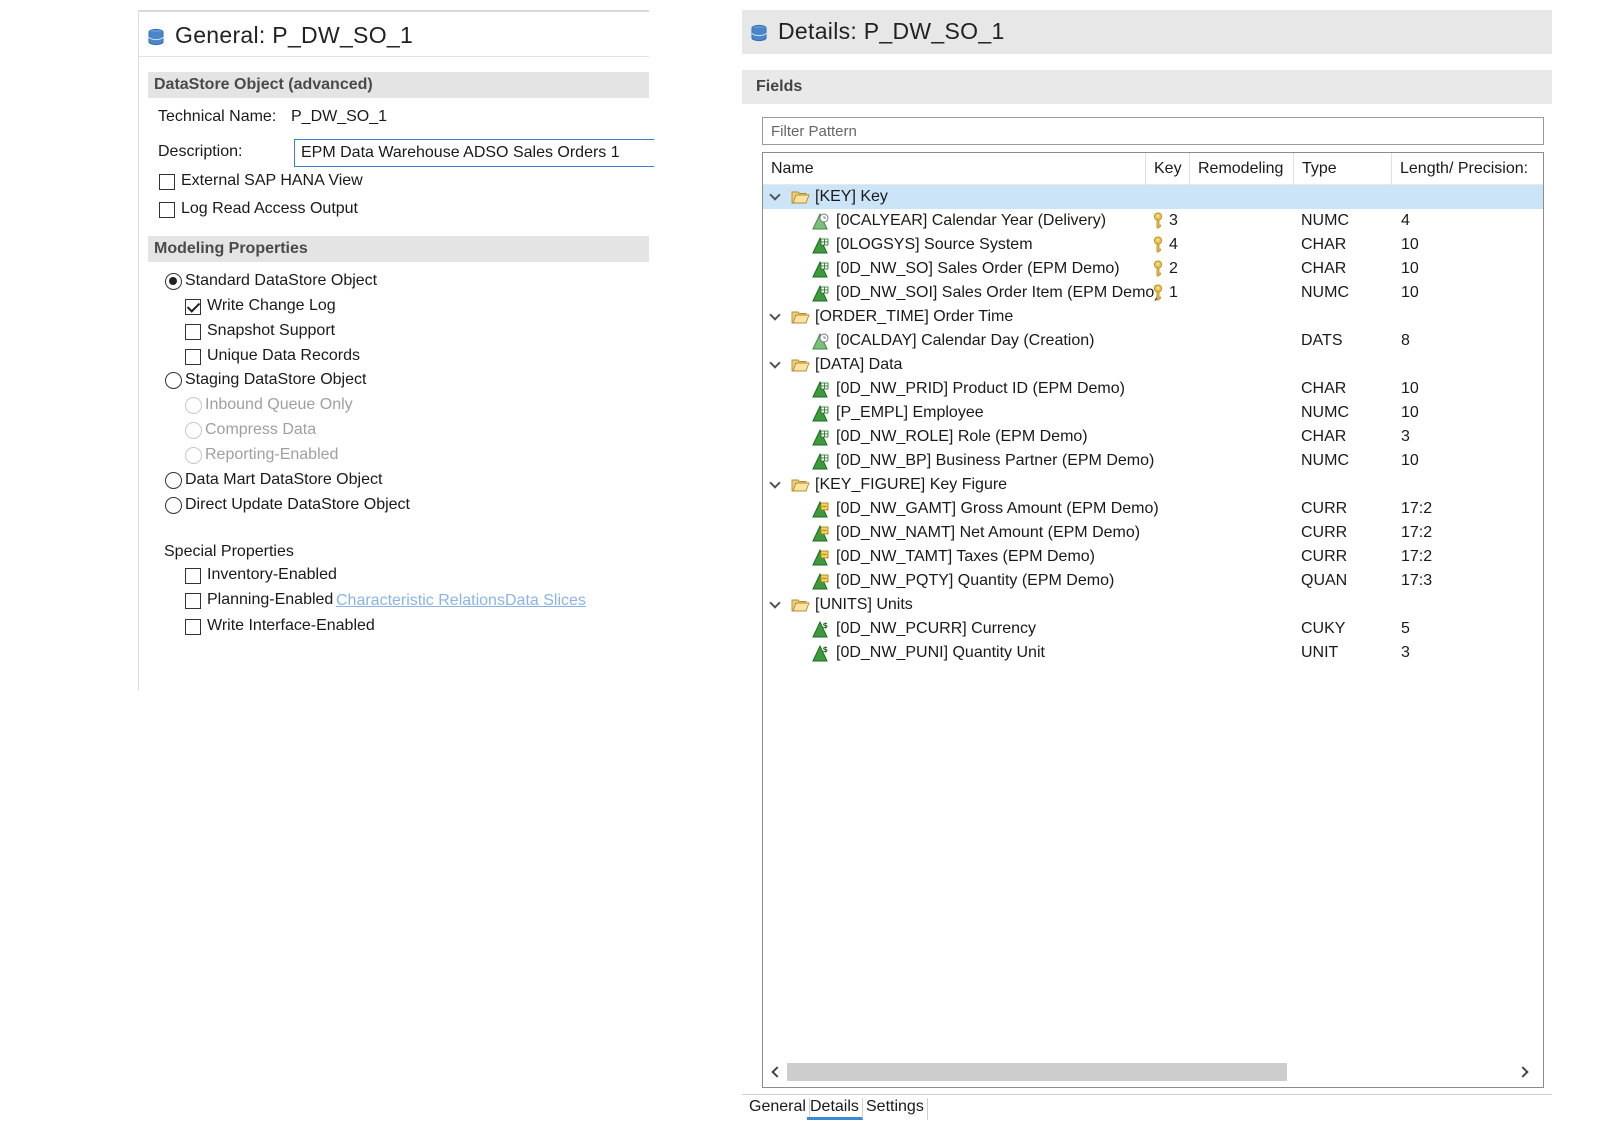  I want to click on field-type: CHAR, so click(1324, 388).